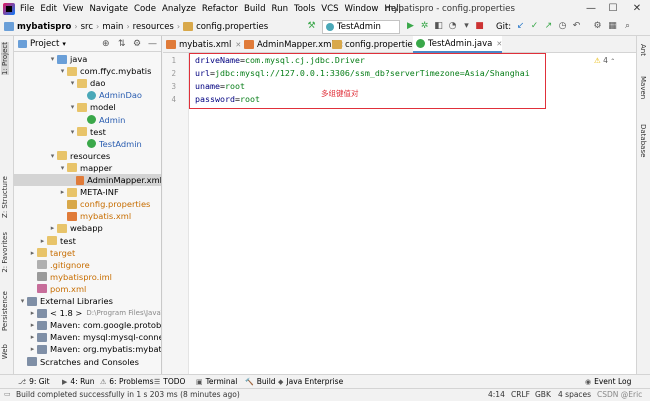  What do you see at coordinates (108, 9) in the screenshot?
I see `menu-navigate: Navigate` at bounding box center [108, 9].